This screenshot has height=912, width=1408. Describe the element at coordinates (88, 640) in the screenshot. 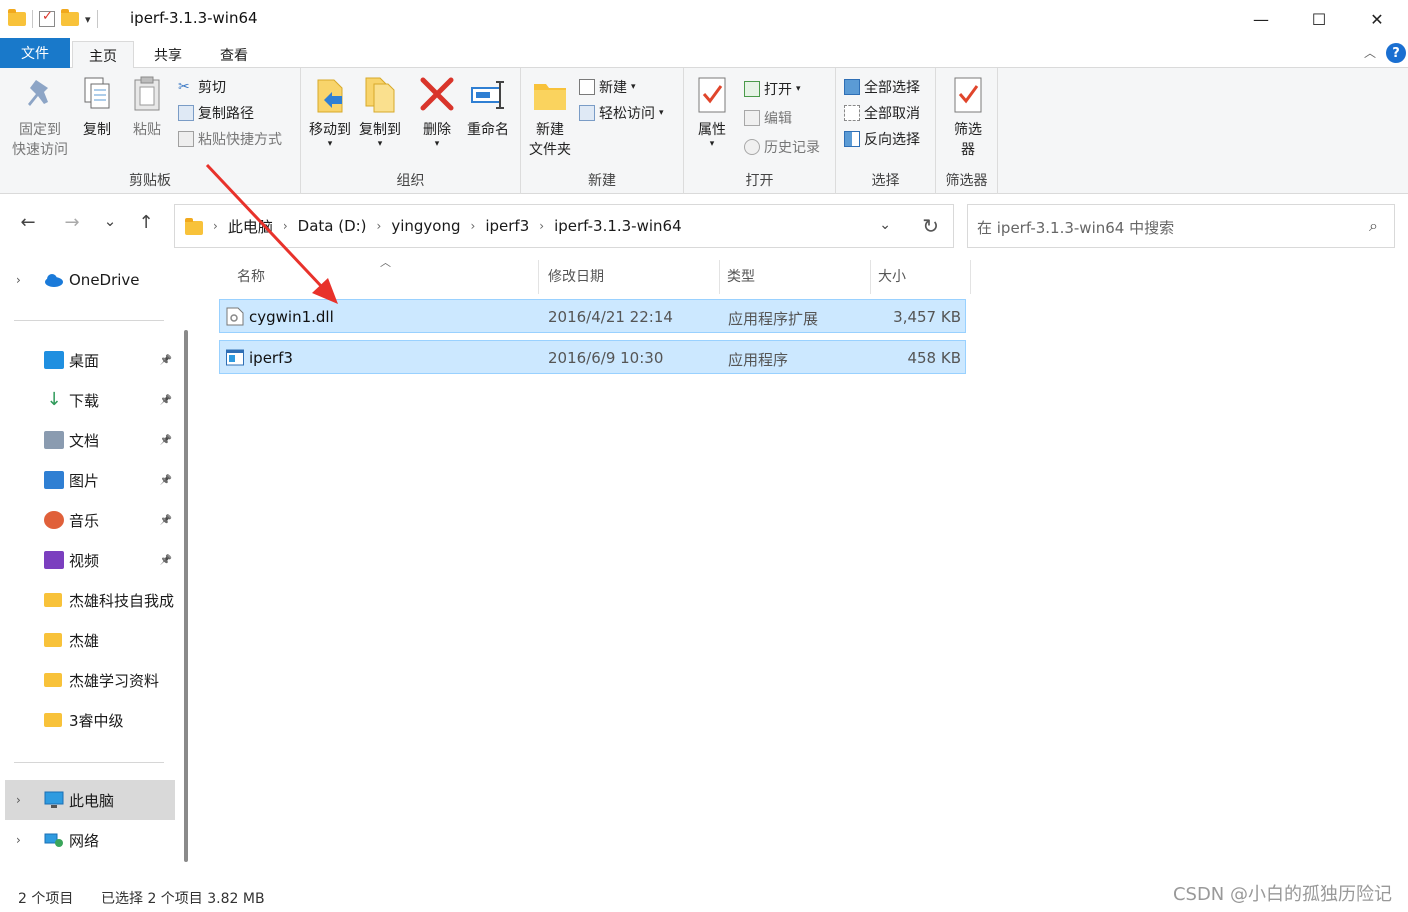

I see `sidebar-item-folder: 杰雄` at that location.